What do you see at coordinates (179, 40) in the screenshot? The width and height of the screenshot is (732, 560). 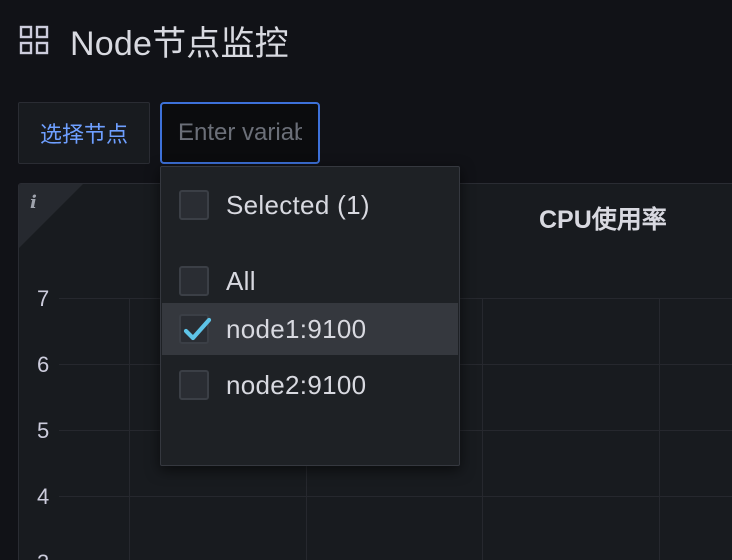 I see `page-title: Node节点监控` at bounding box center [179, 40].